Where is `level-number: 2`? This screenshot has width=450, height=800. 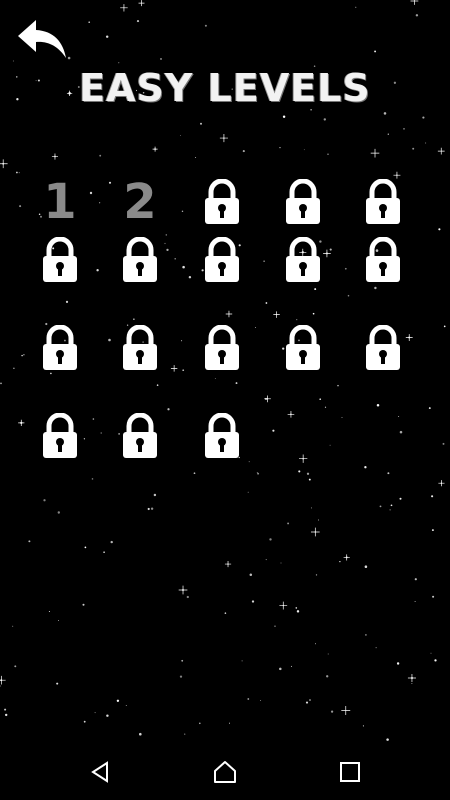
level-number: 2 is located at coordinates (140, 202).